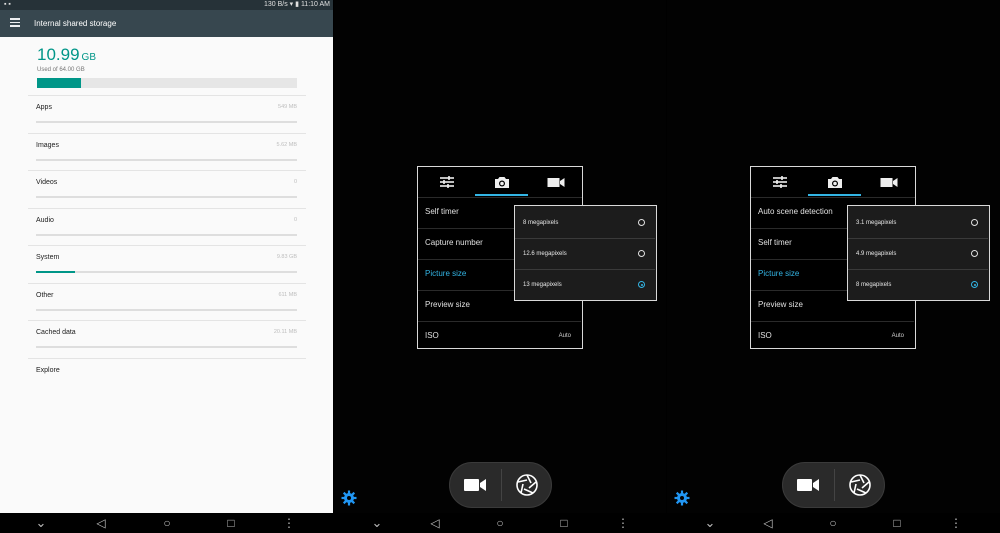 The height and width of the screenshot is (533, 1000). What do you see at coordinates (167, 114) in the screenshot?
I see `category-apps: Apps 549 MB` at bounding box center [167, 114].